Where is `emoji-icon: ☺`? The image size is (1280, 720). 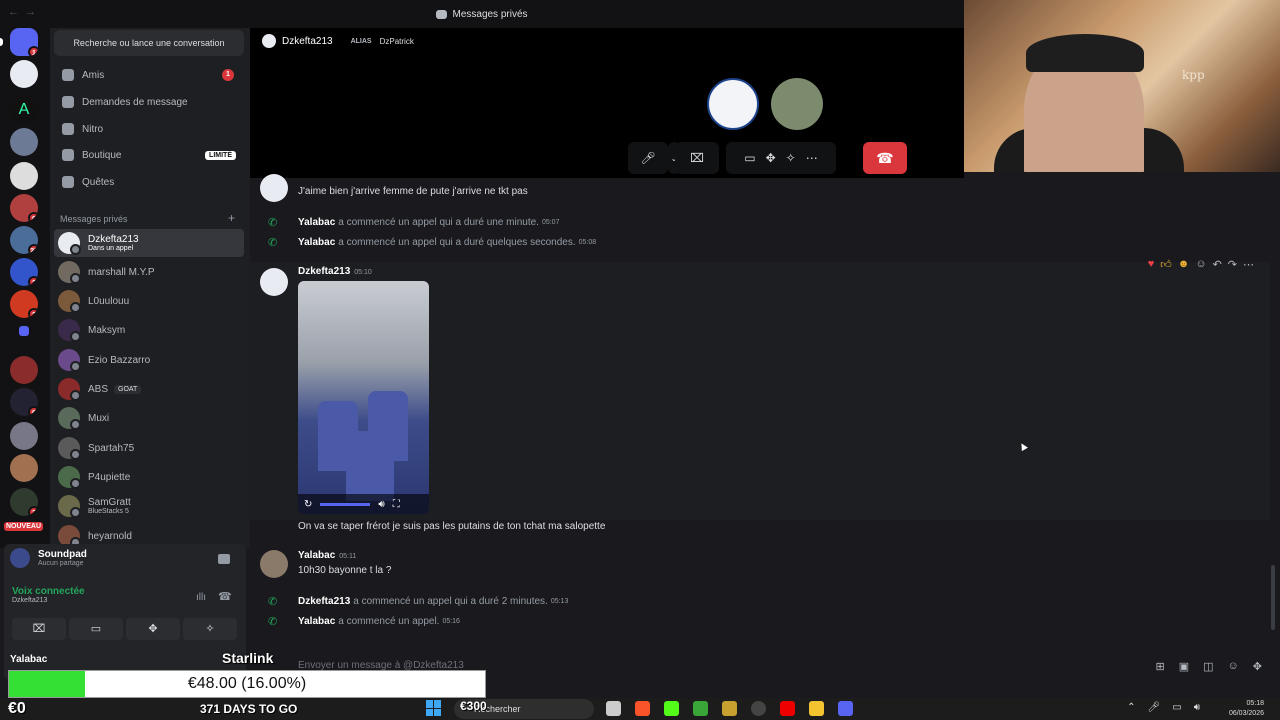 emoji-icon: ☺ is located at coordinates (1233, 666).